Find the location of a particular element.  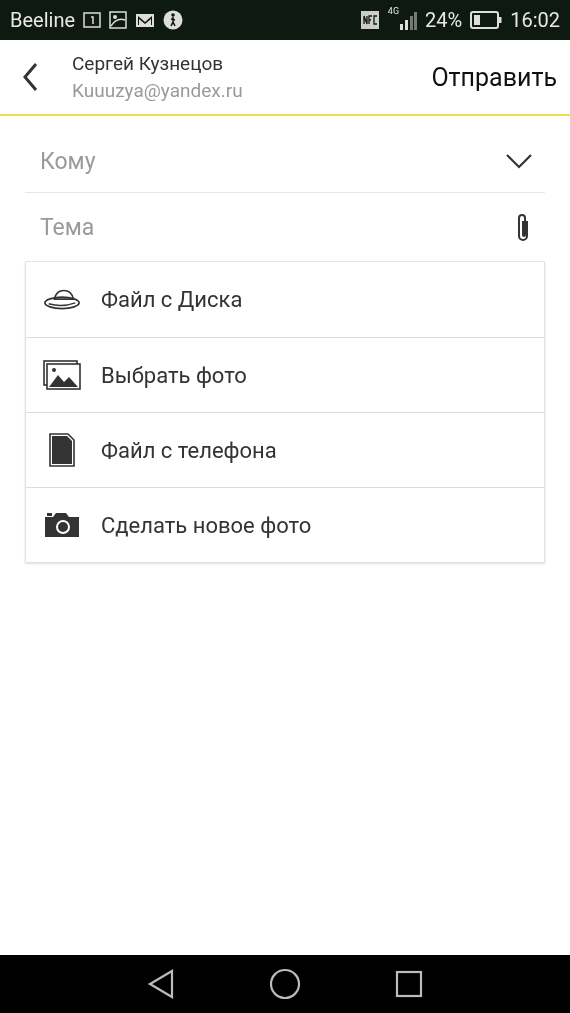

mail-icon is located at coordinates (145, 20).